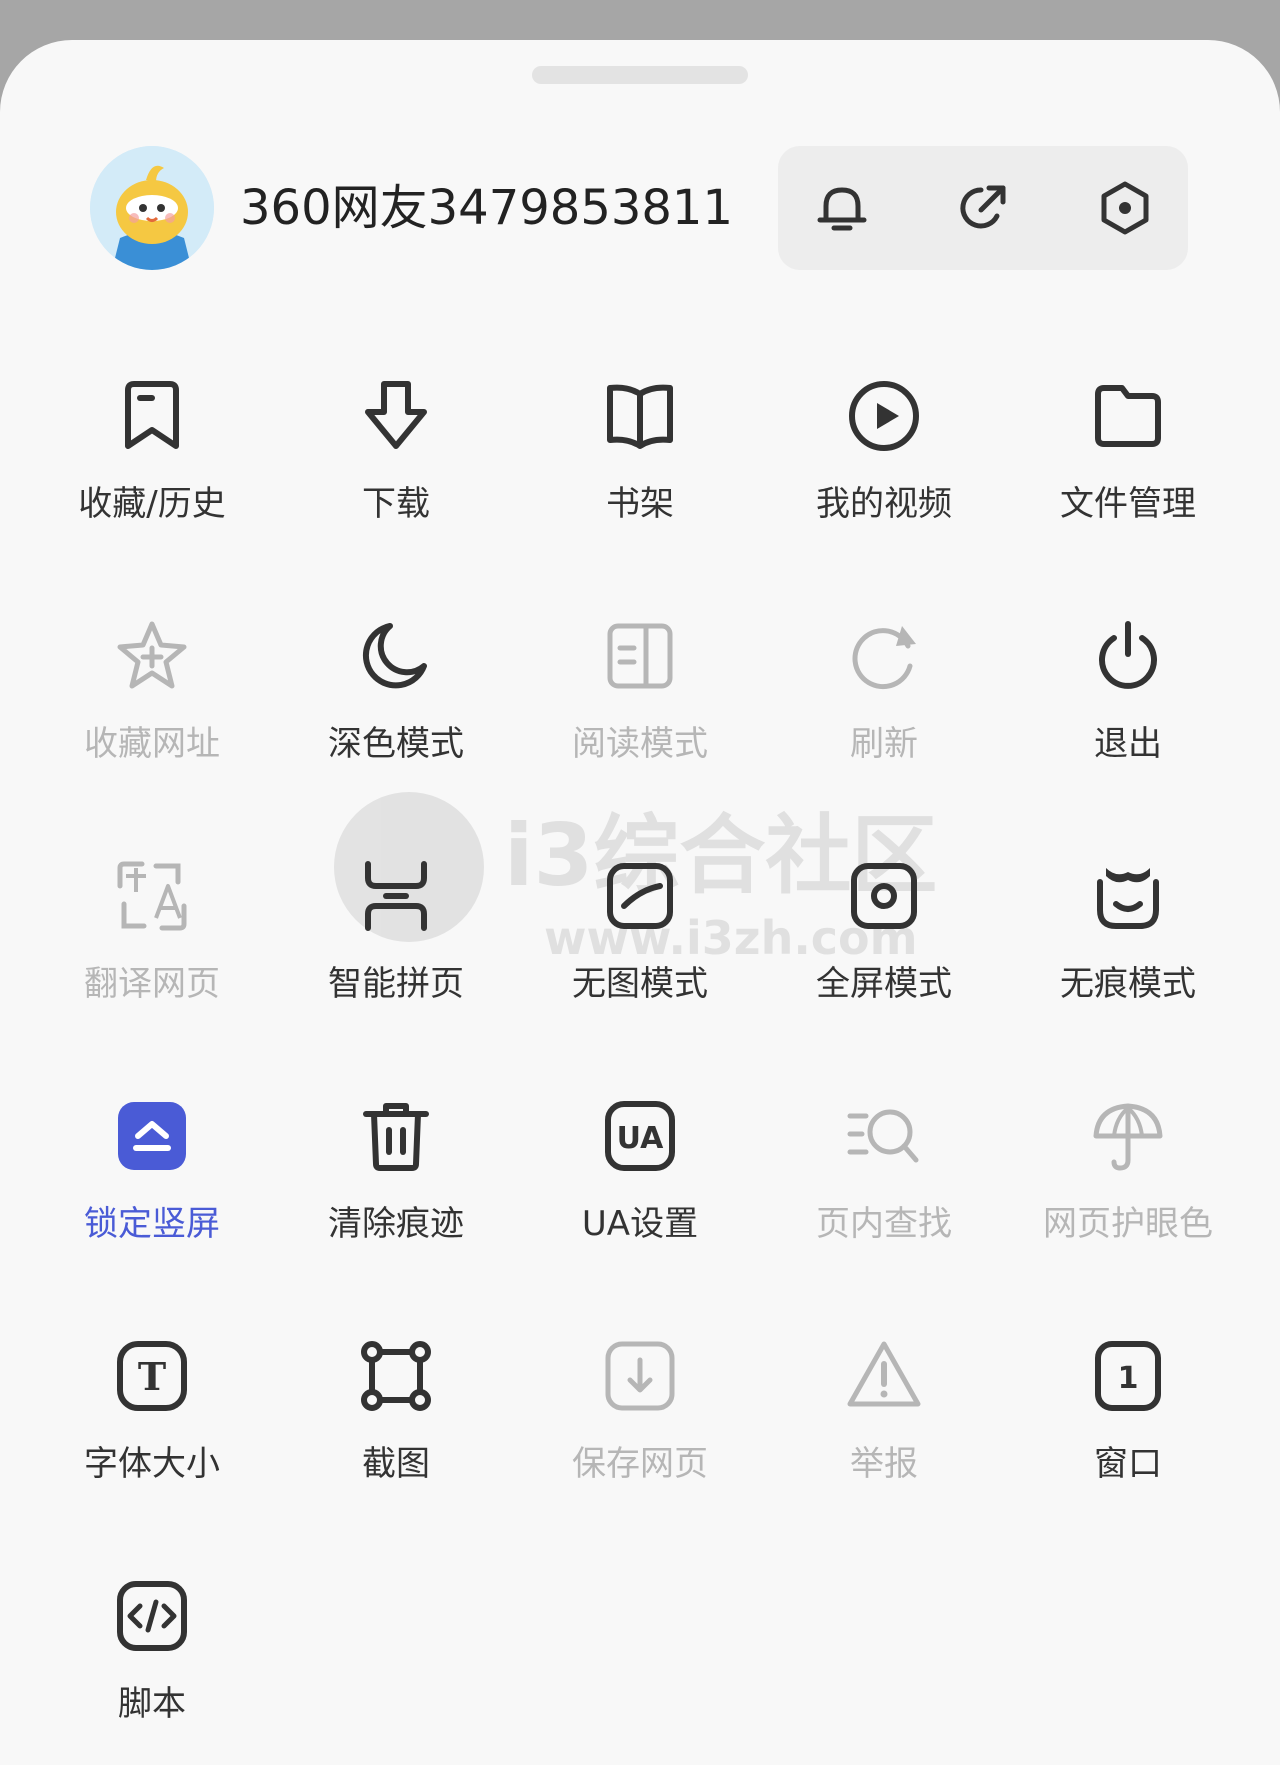 This screenshot has width=1280, height=1765. Describe the element at coordinates (640, 504) in the screenshot. I see `menu-item-label: 书架` at that location.